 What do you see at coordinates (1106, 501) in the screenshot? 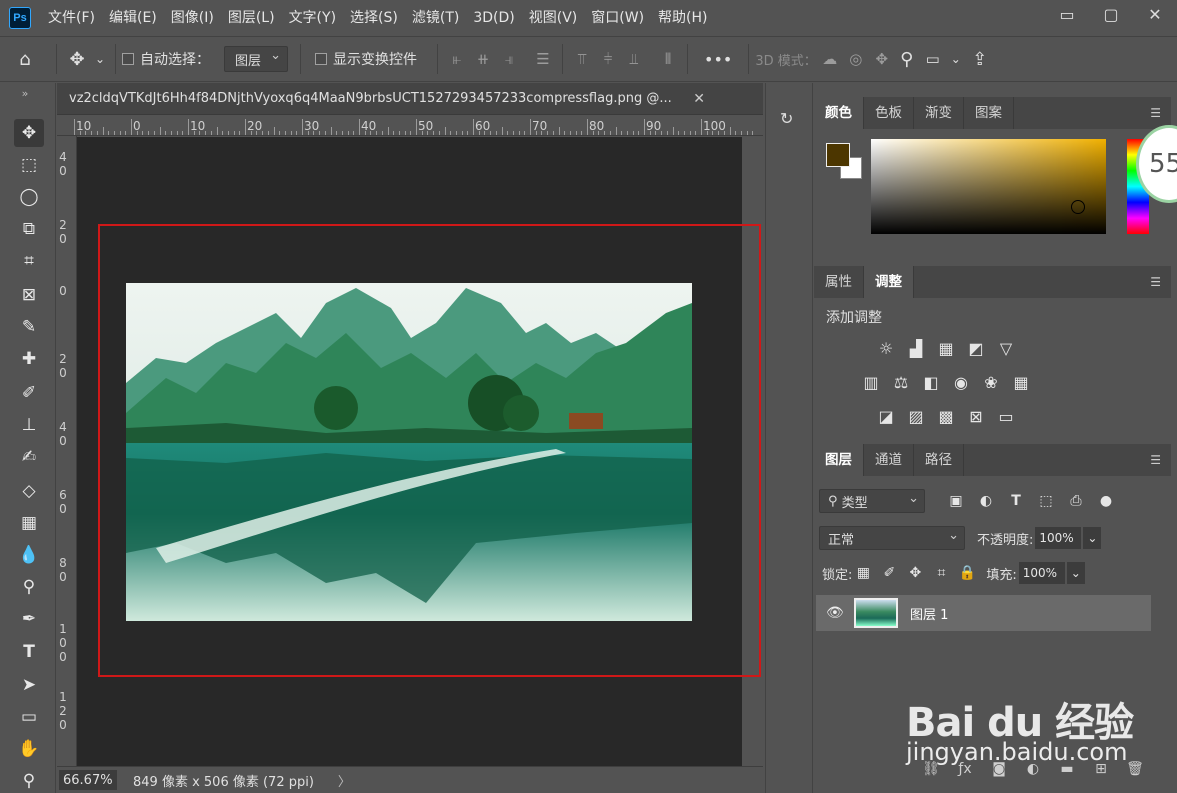
I see `filter-toggle-icon: ●` at bounding box center [1106, 501].